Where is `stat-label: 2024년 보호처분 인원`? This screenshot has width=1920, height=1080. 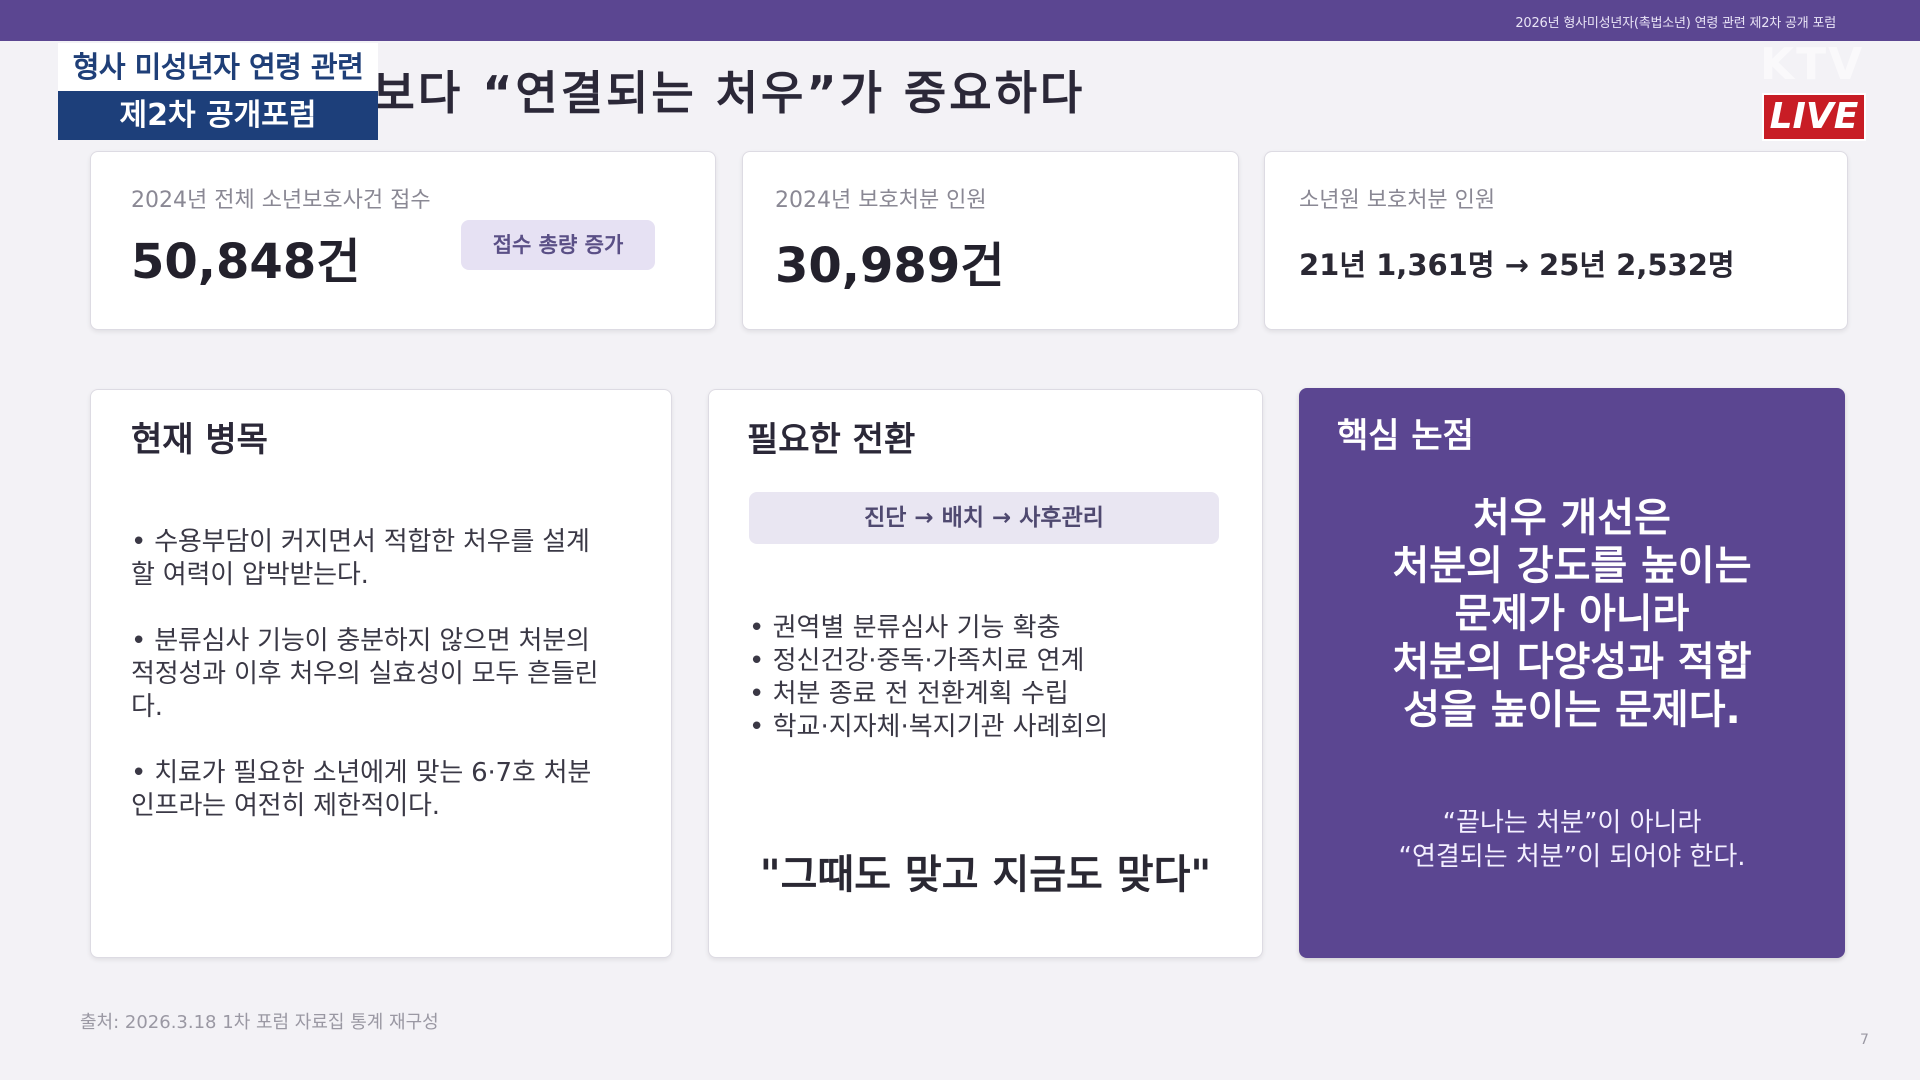
stat-label: 2024년 보호처분 인원 is located at coordinates (881, 200).